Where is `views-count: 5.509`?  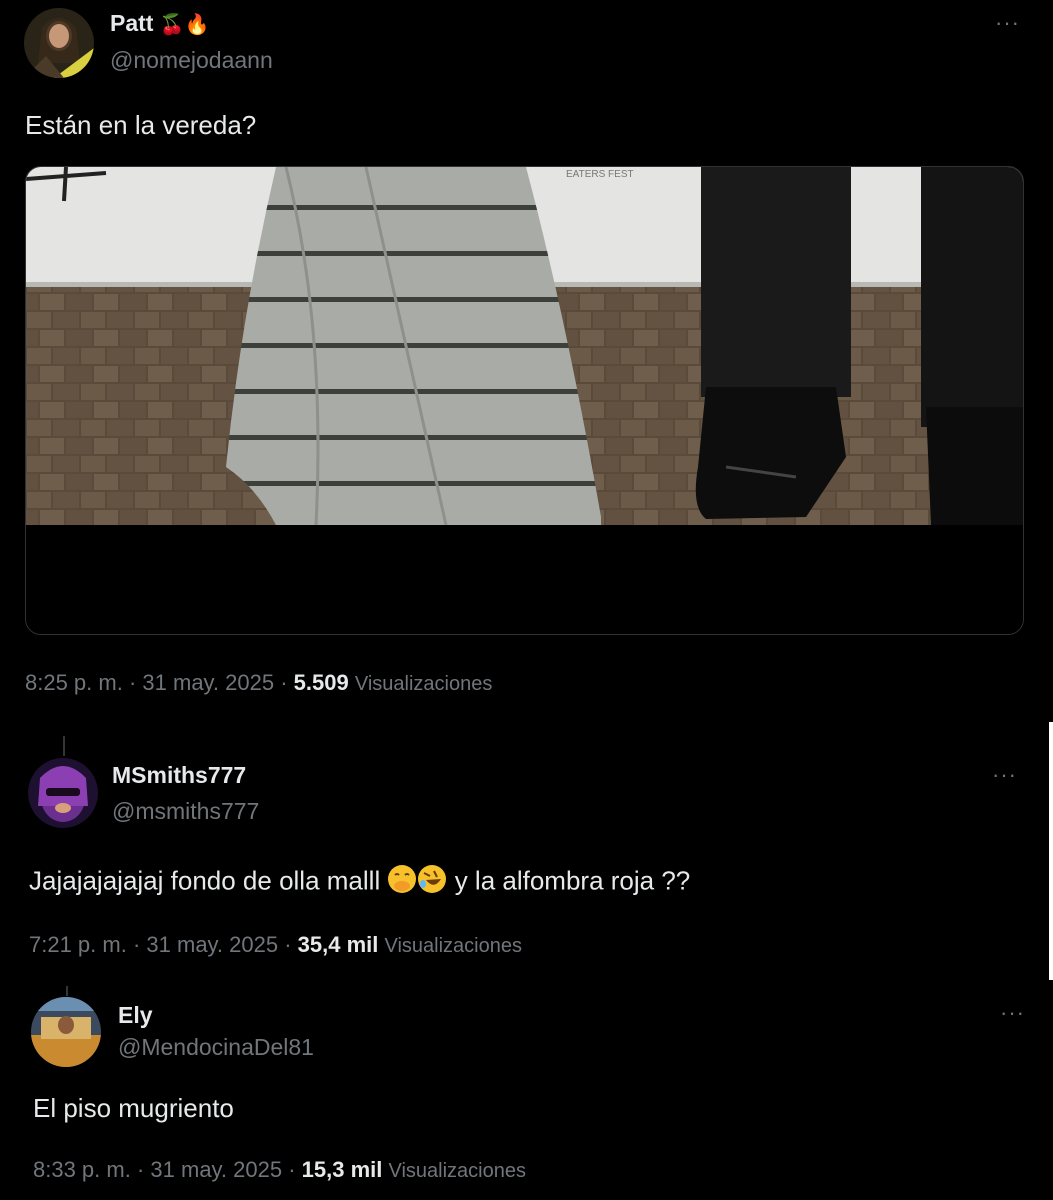 views-count: 5.509 is located at coordinates (321, 682).